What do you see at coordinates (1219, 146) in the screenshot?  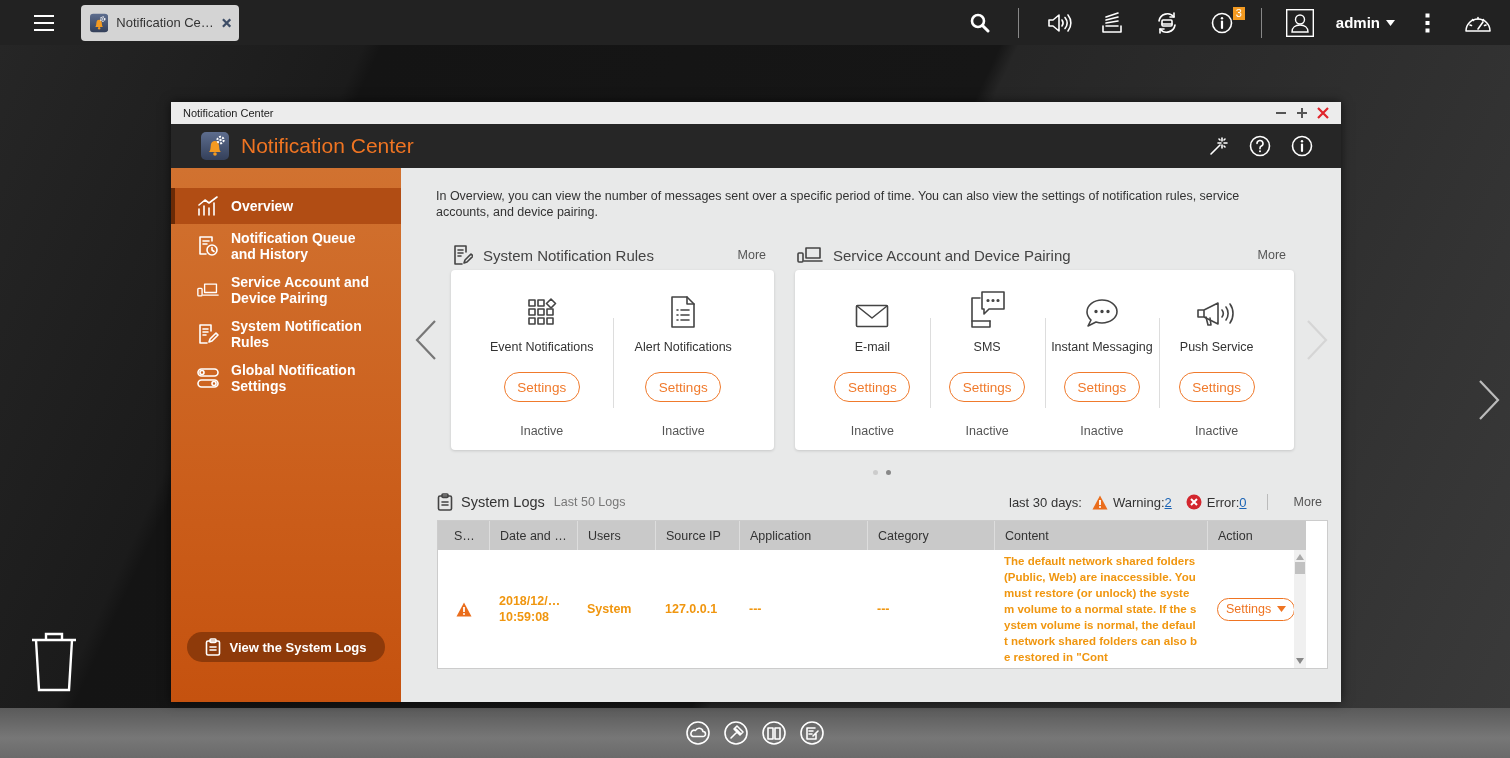 I see `magic-wand-icon` at bounding box center [1219, 146].